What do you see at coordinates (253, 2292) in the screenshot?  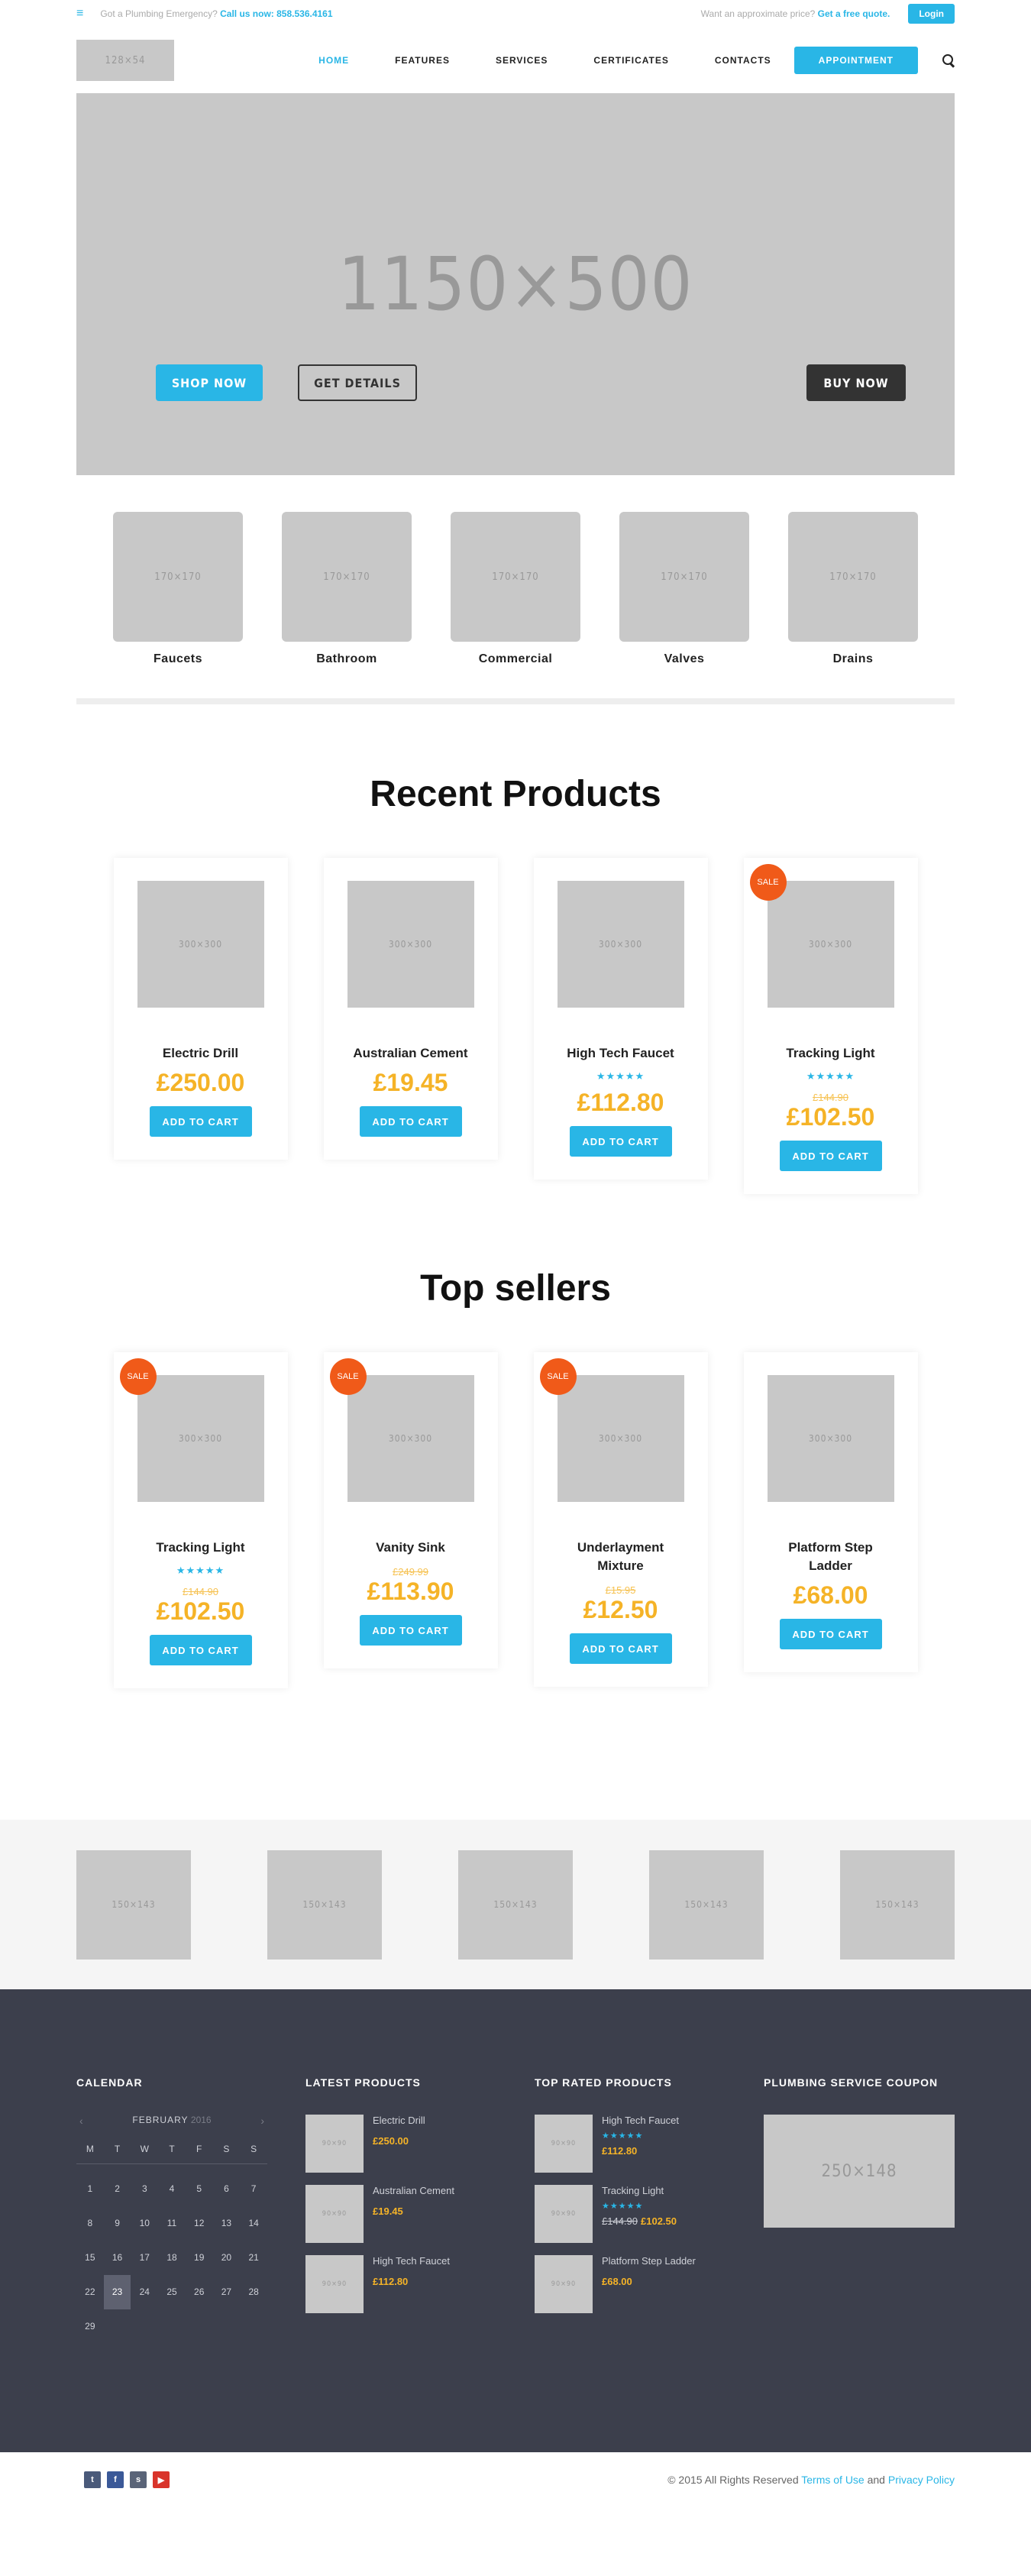 I see `calendar-day: 28` at bounding box center [253, 2292].